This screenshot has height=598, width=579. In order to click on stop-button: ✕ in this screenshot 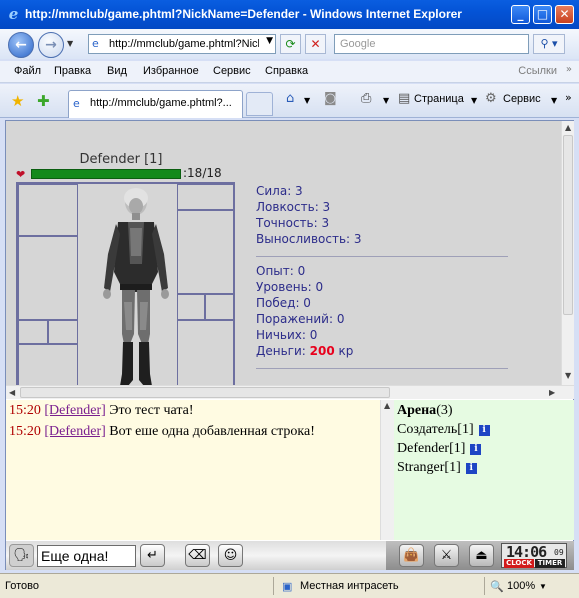, I will do `click(315, 44)`.